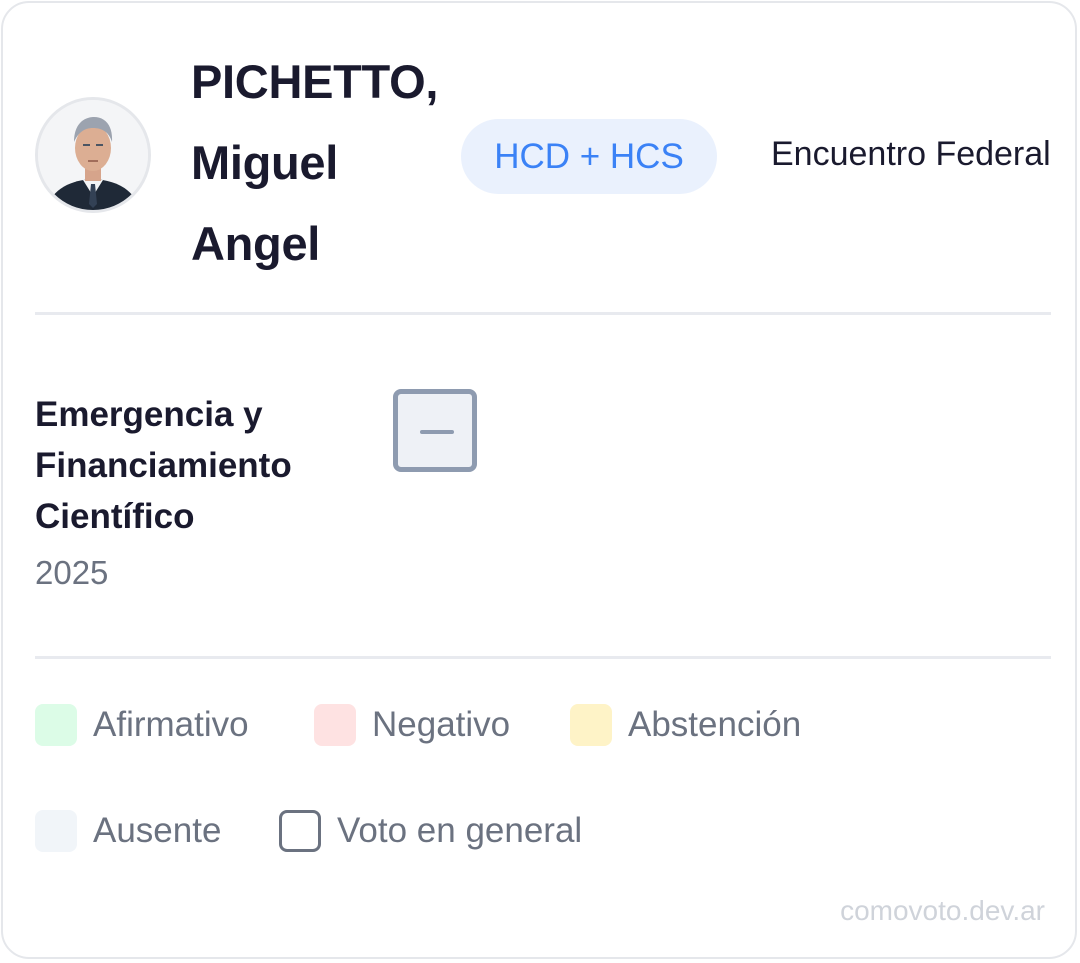 This screenshot has height=963, width=1080. I want to click on legend-swatch-abstencion, so click(591, 725).